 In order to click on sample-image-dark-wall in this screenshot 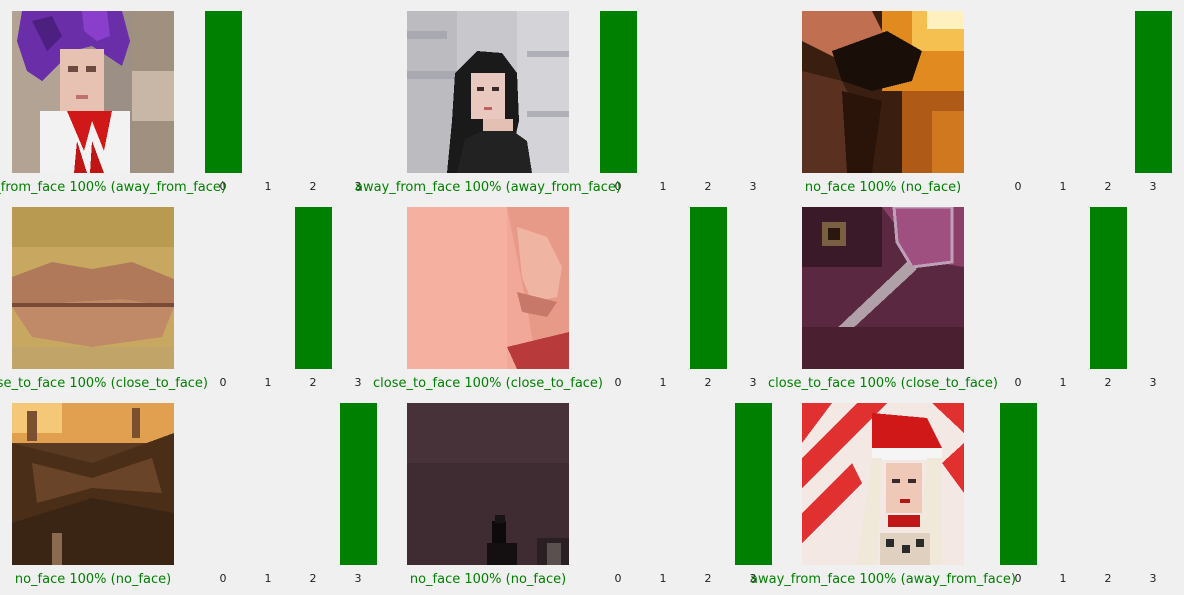, I will do `click(488, 484)`.